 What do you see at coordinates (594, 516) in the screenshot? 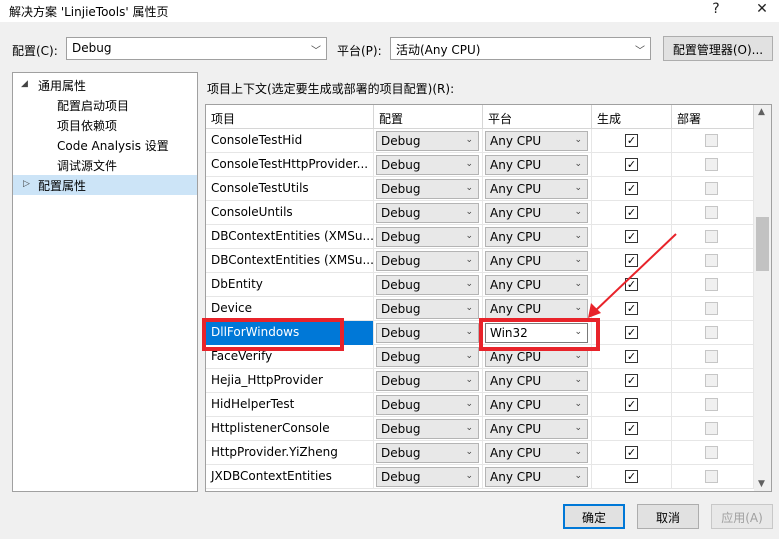
I see `ok-button: 确定` at bounding box center [594, 516].